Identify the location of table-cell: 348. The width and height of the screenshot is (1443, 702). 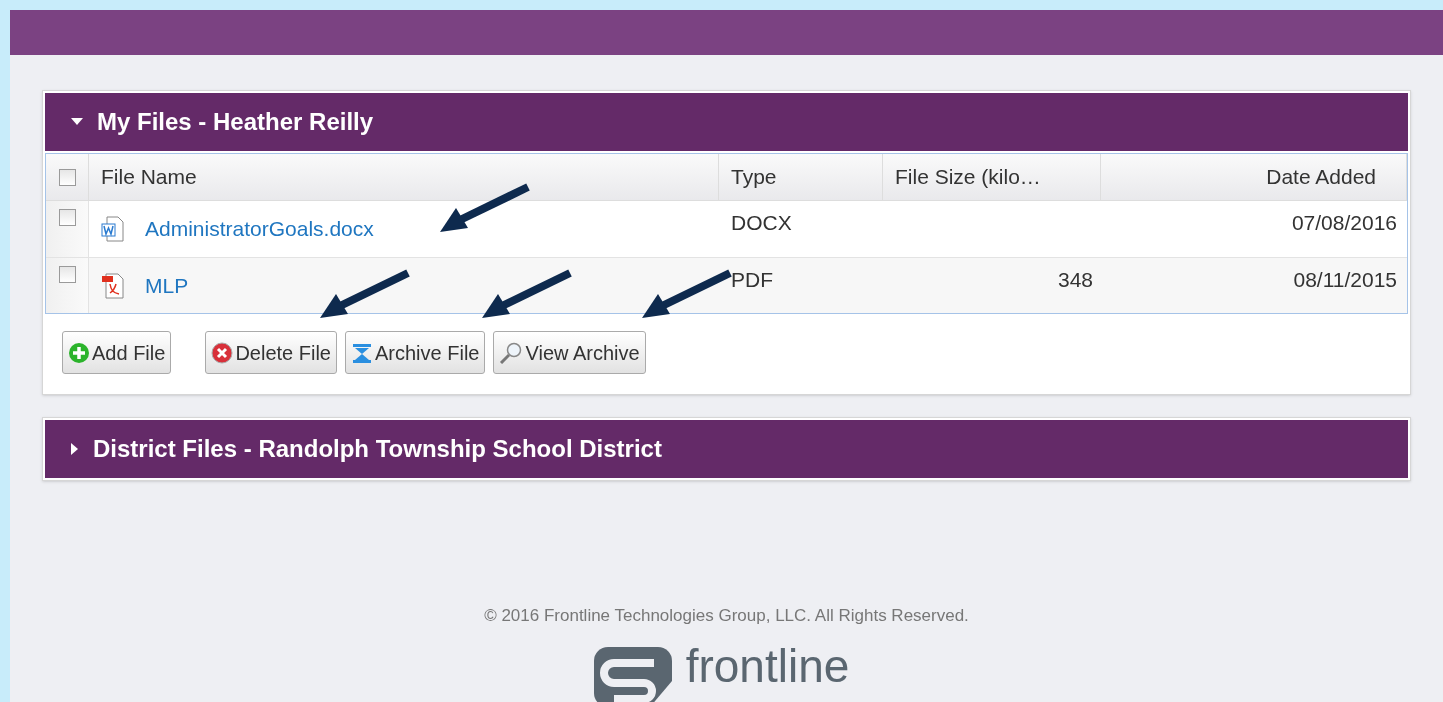
(1075, 279).